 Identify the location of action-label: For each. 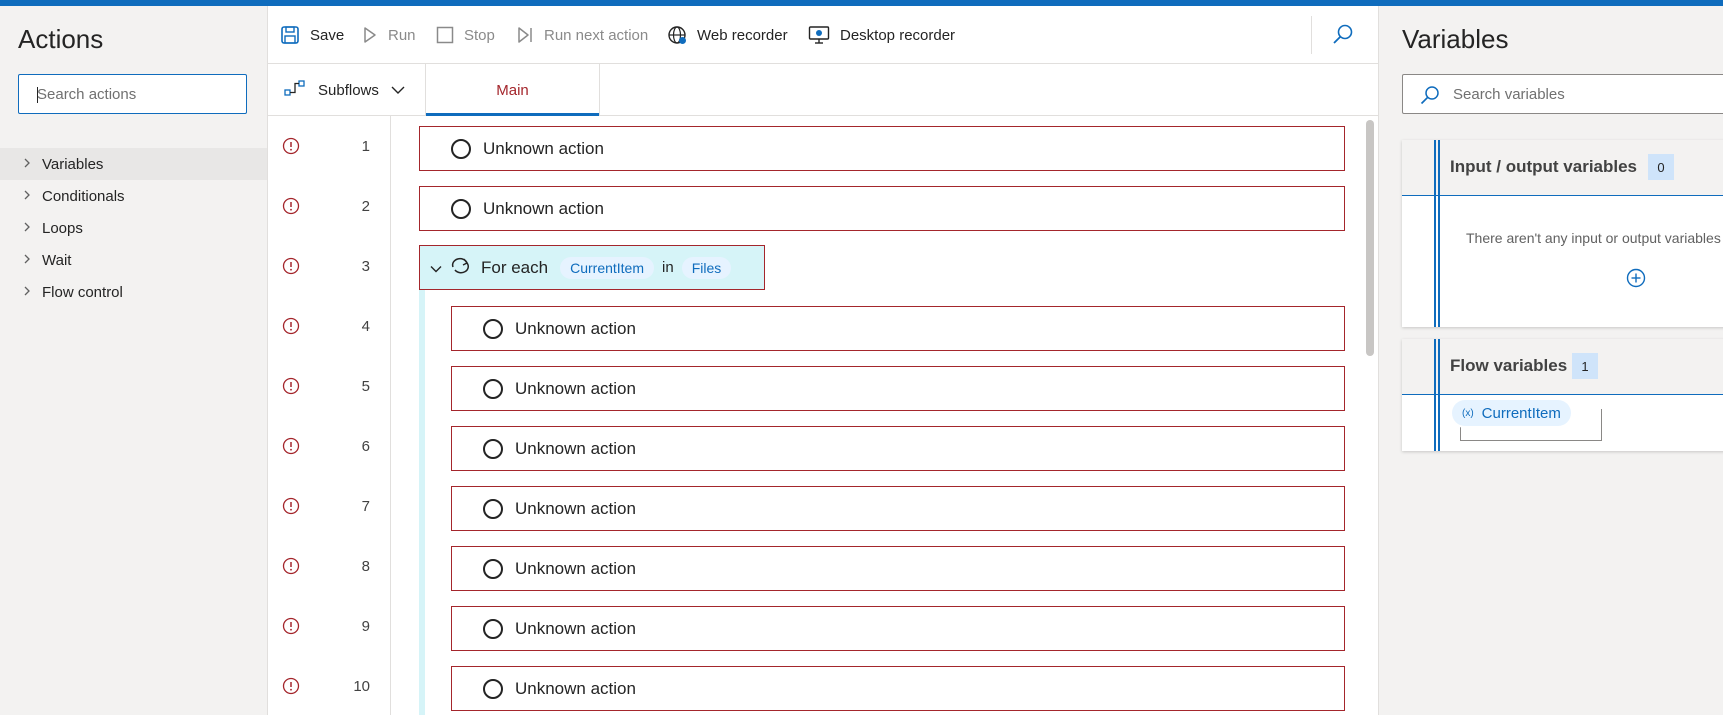
(515, 267).